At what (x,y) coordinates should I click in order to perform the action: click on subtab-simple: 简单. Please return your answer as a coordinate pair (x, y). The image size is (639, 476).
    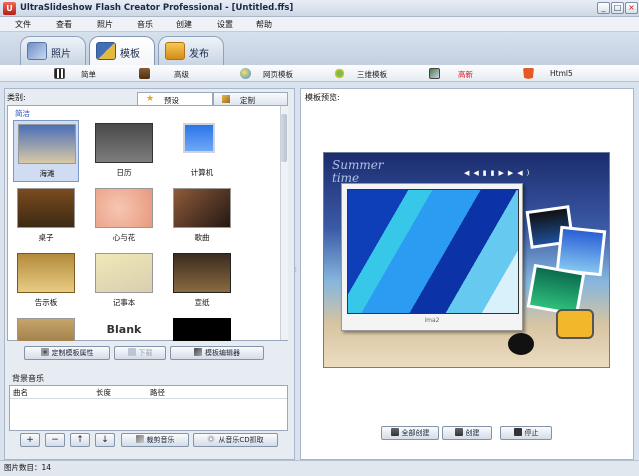
    Looking at the image, I should click on (89, 74).